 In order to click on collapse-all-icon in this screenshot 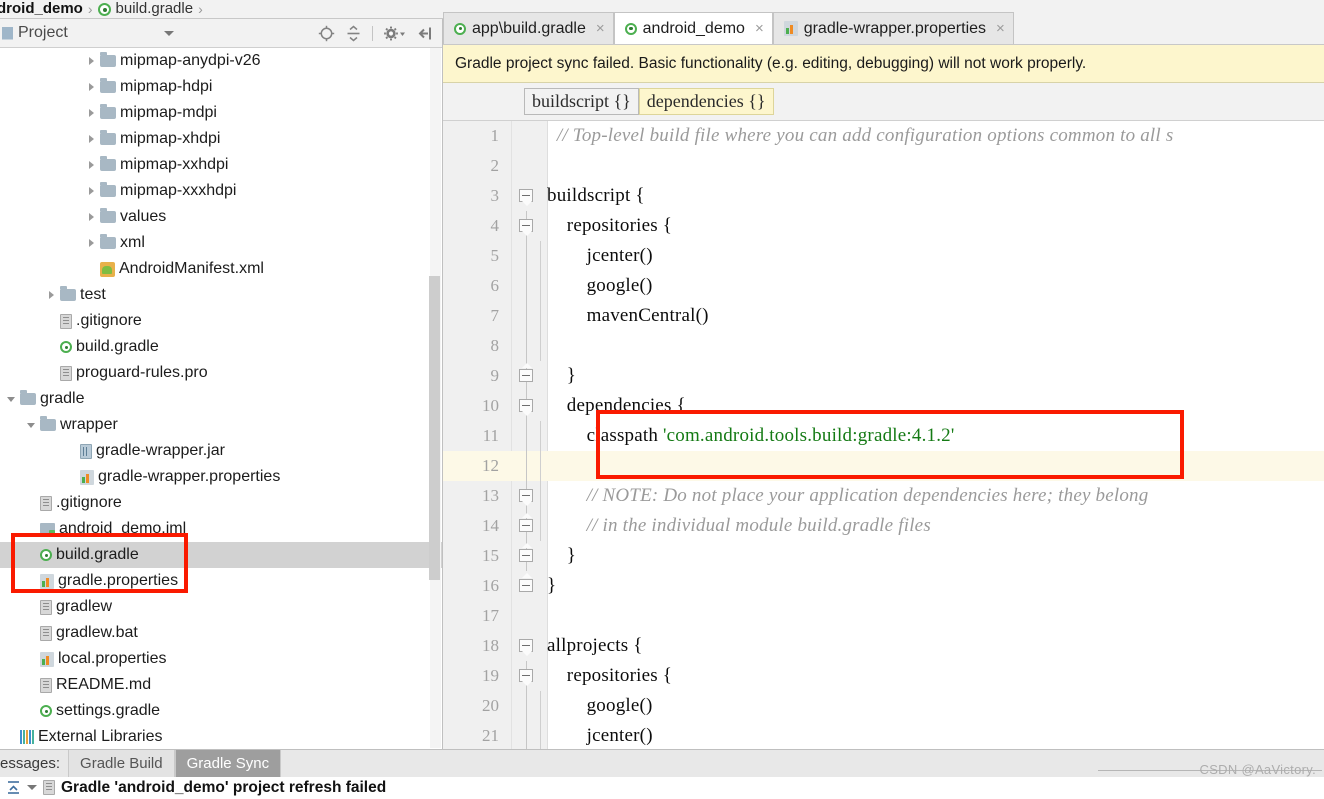, I will do `click(353, 33)`.